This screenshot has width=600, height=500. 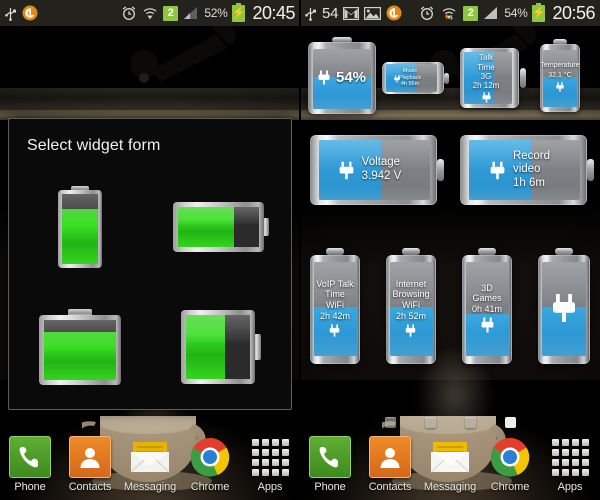 What do you see at coordinates (516, 13) in the screenshot?
I see `battery-percent-label: 54%` at bounding box center [516, 13].